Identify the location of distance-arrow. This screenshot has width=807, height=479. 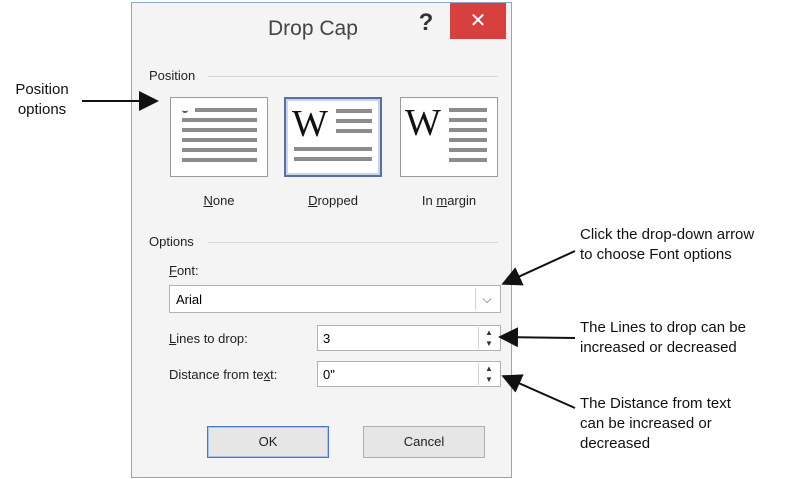
(538, 391).